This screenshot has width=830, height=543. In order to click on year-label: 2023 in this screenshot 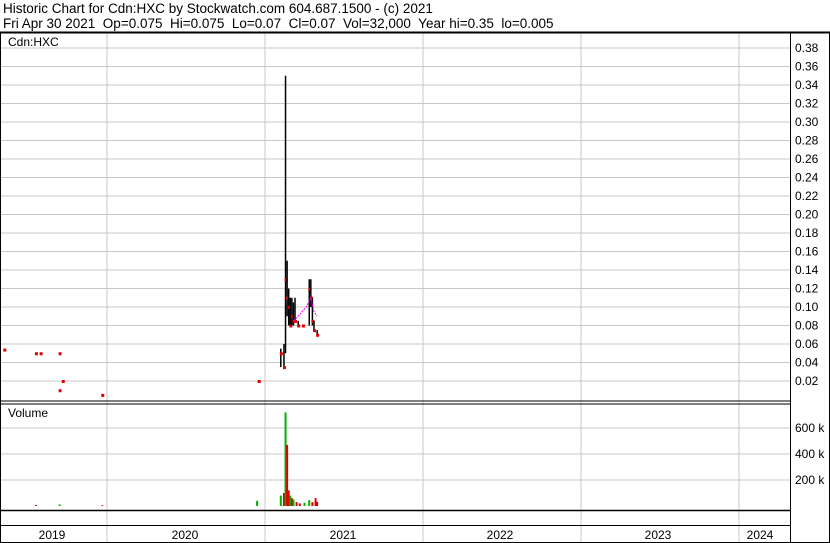, I will do `click(658, 535)`.